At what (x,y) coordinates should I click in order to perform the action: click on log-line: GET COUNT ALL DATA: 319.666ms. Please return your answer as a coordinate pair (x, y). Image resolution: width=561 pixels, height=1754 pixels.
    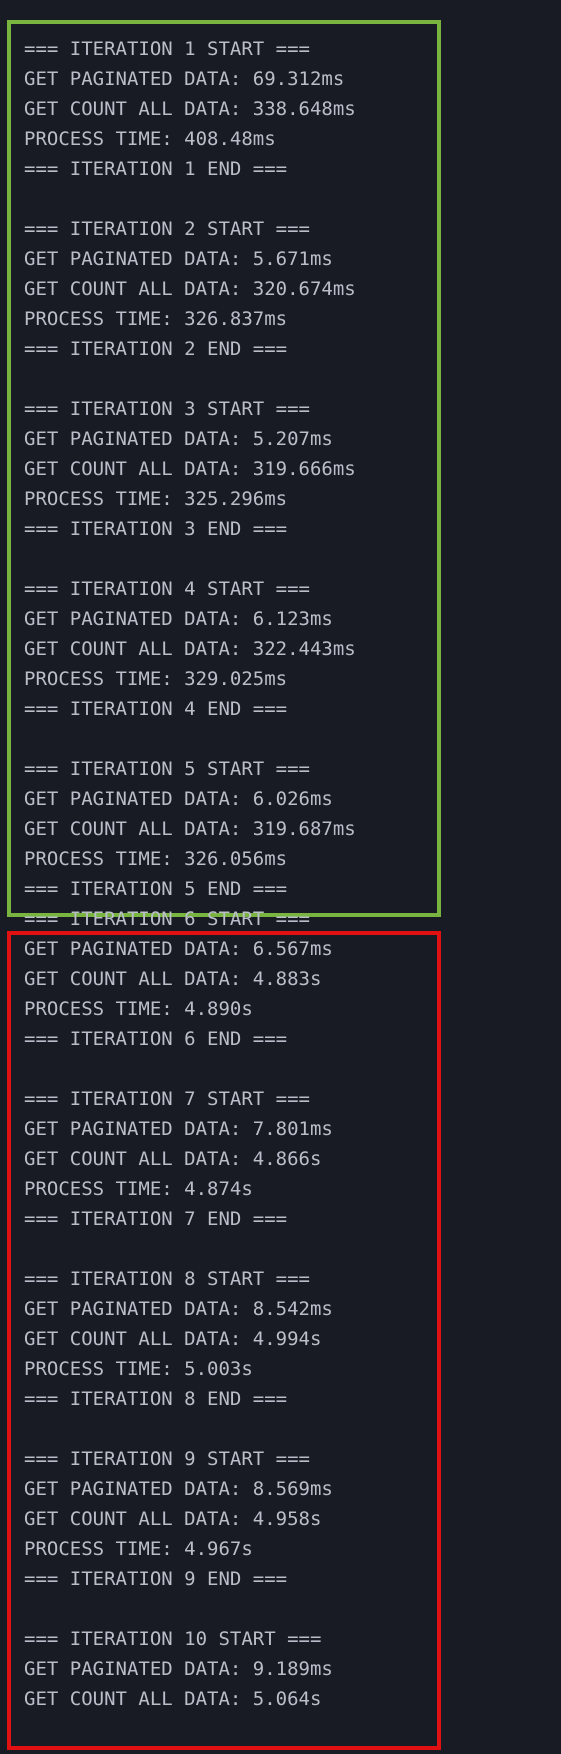
    Looking at the image, I should click on (190, 469).